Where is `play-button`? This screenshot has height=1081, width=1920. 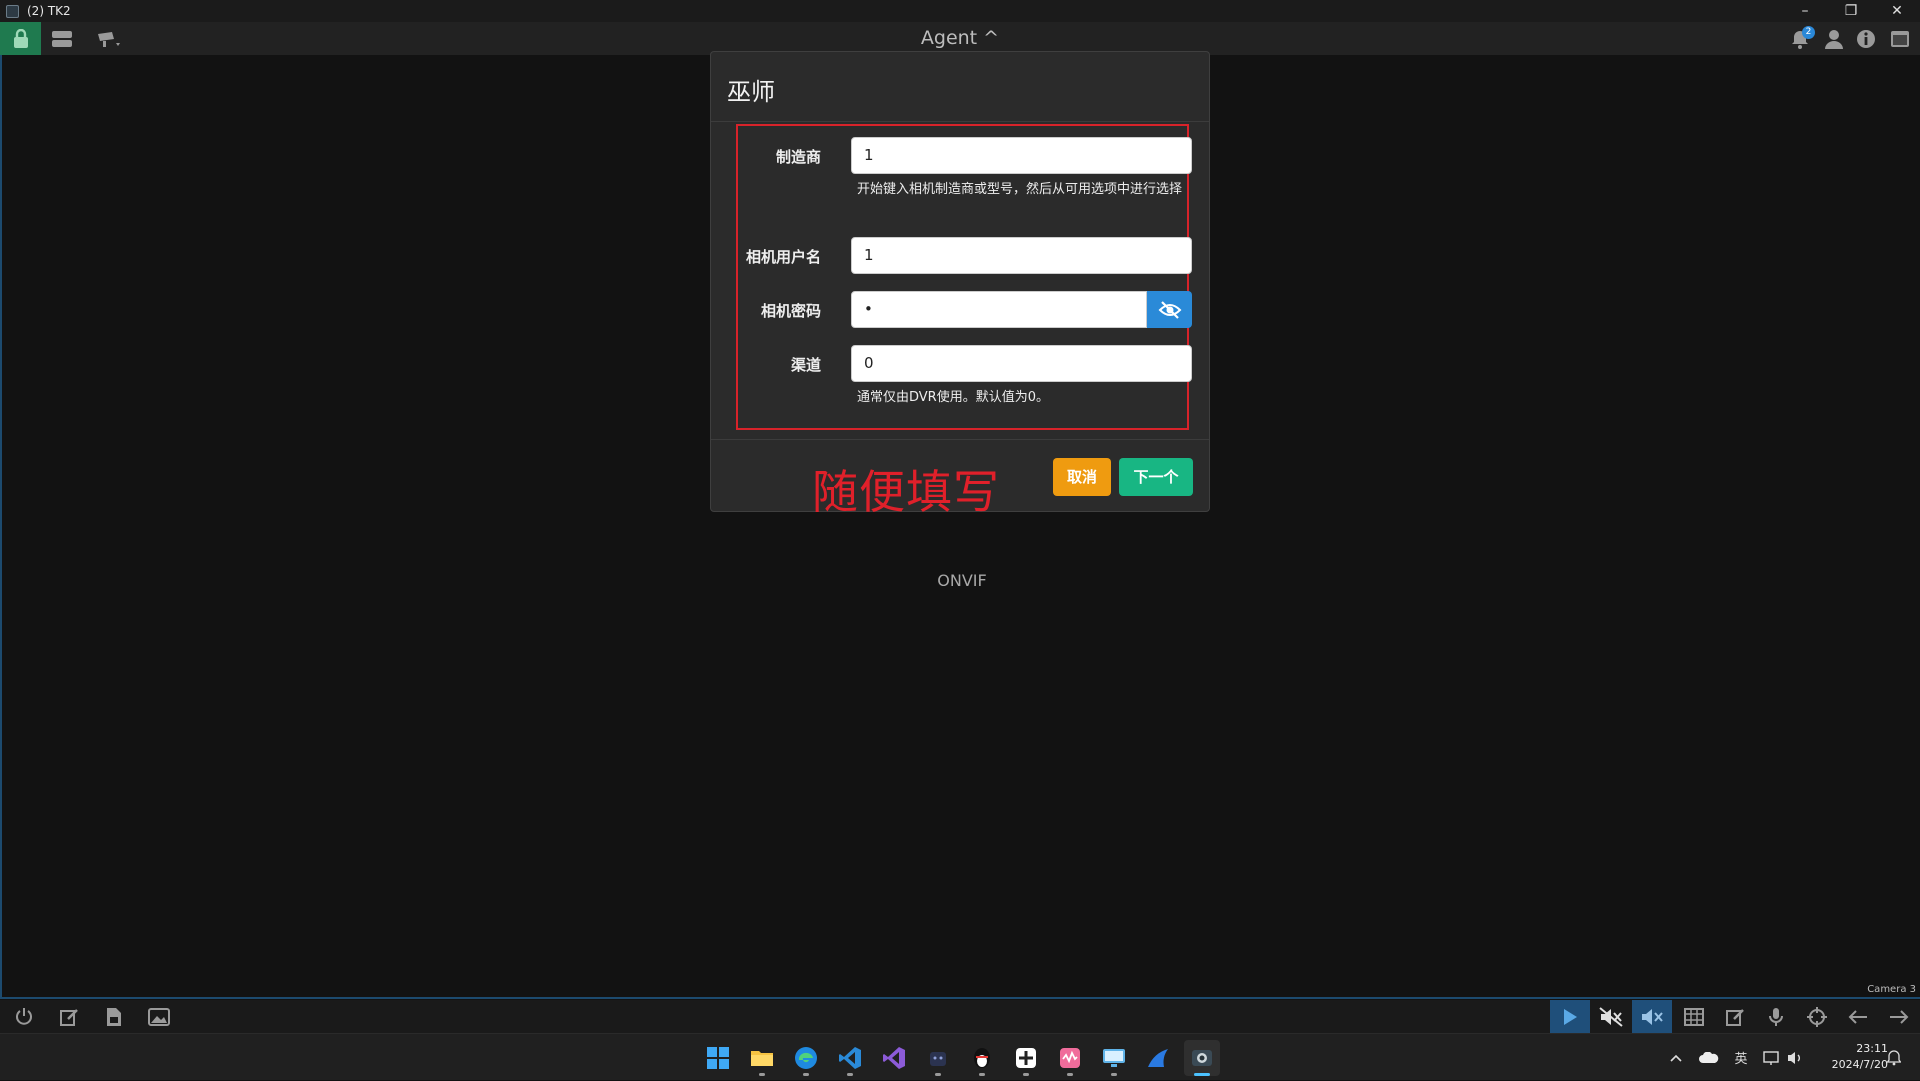 play-button is located at coordinates (1570, 1016).